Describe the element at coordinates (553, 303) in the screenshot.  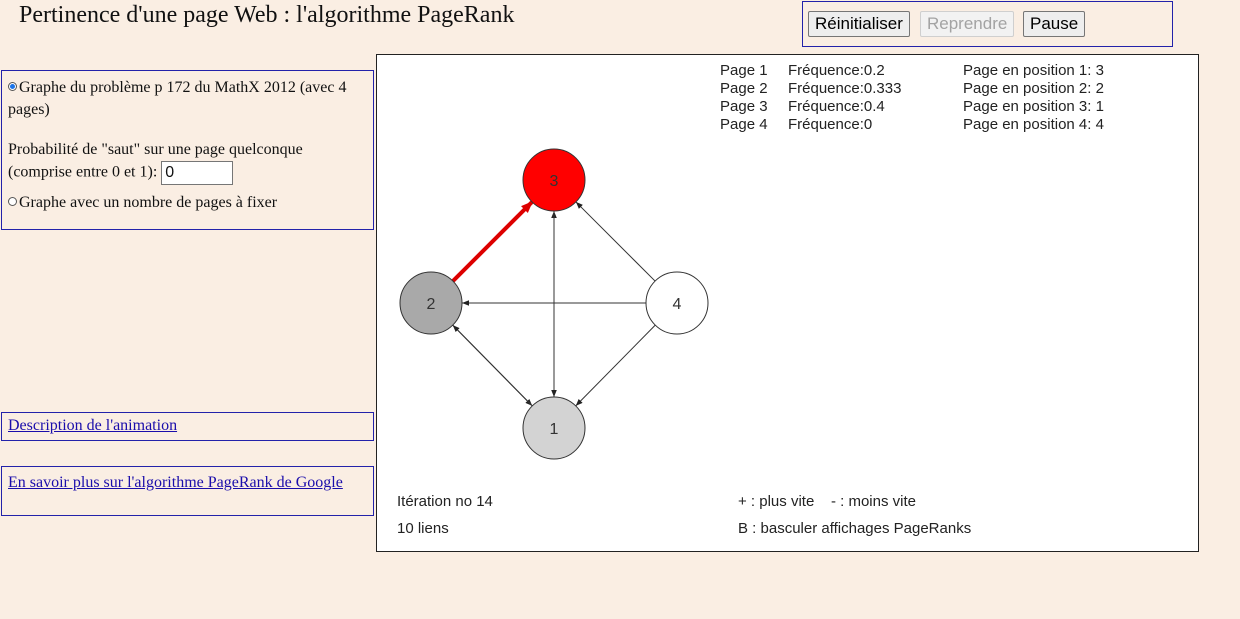
I see `graph-edges` at that location.